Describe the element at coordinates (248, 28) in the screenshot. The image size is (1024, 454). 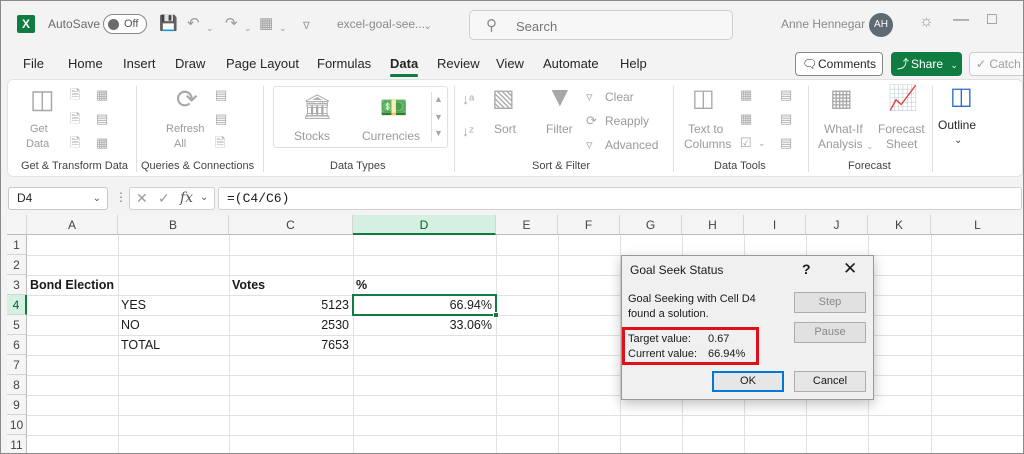
I see `redo-dropdown-icon: ⌄` at that location.